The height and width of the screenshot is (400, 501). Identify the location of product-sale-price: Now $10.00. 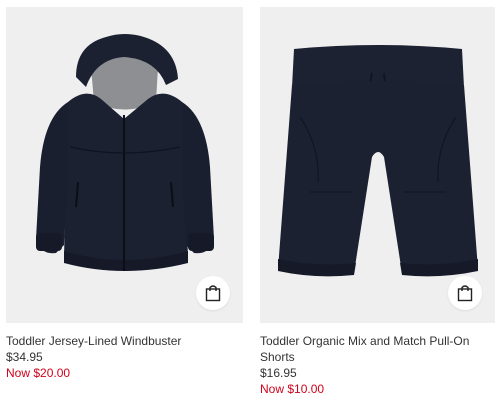
(292, 389).